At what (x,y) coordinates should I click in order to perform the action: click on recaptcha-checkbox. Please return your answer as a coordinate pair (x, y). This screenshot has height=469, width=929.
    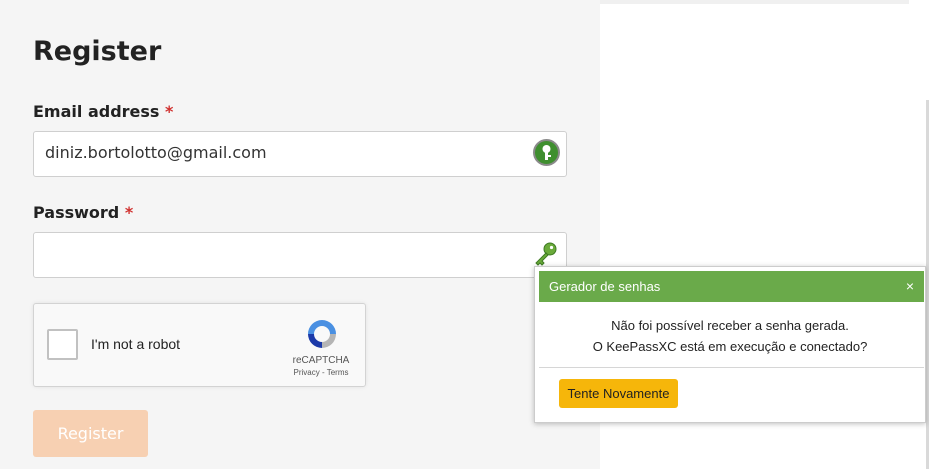
    Looking at the image, I should click on (62, 344).